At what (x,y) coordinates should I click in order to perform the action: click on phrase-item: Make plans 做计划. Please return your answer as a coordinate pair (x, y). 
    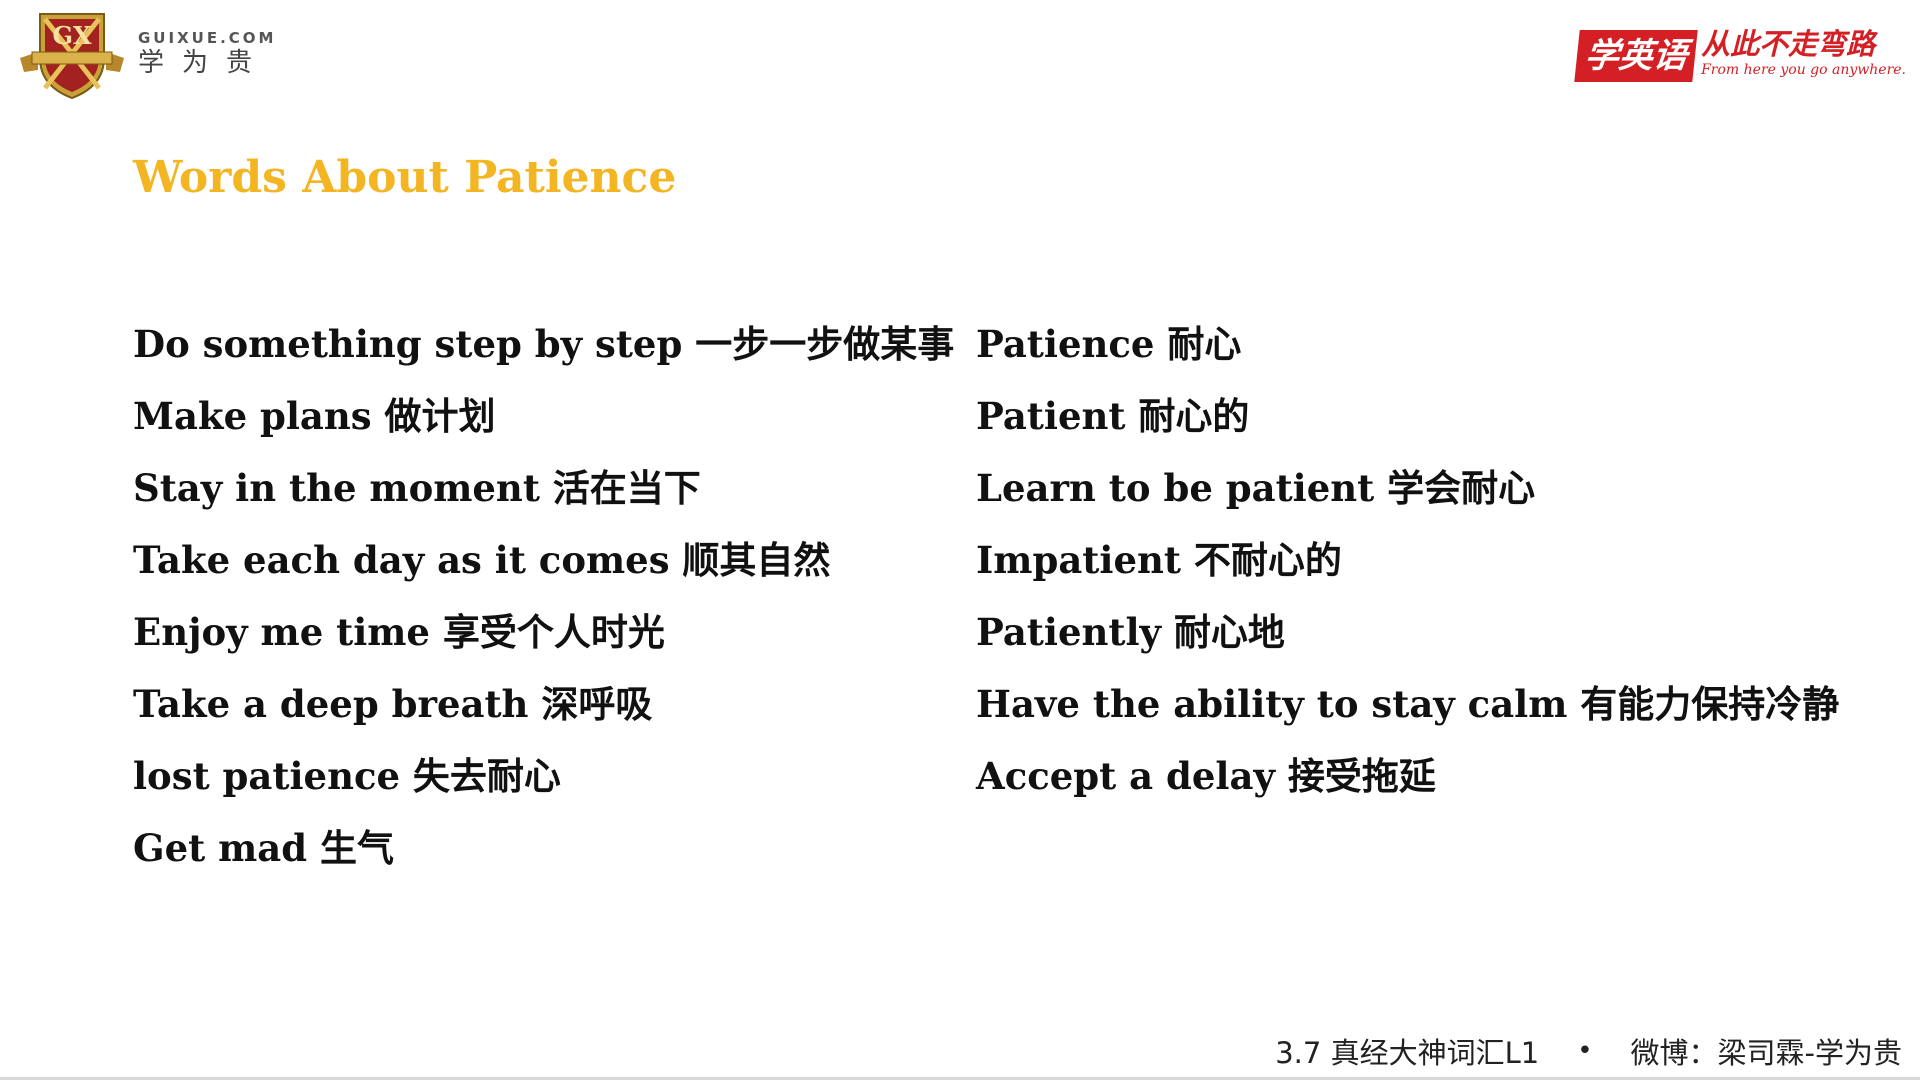
    Looking at the image, I should click on (314, 416).